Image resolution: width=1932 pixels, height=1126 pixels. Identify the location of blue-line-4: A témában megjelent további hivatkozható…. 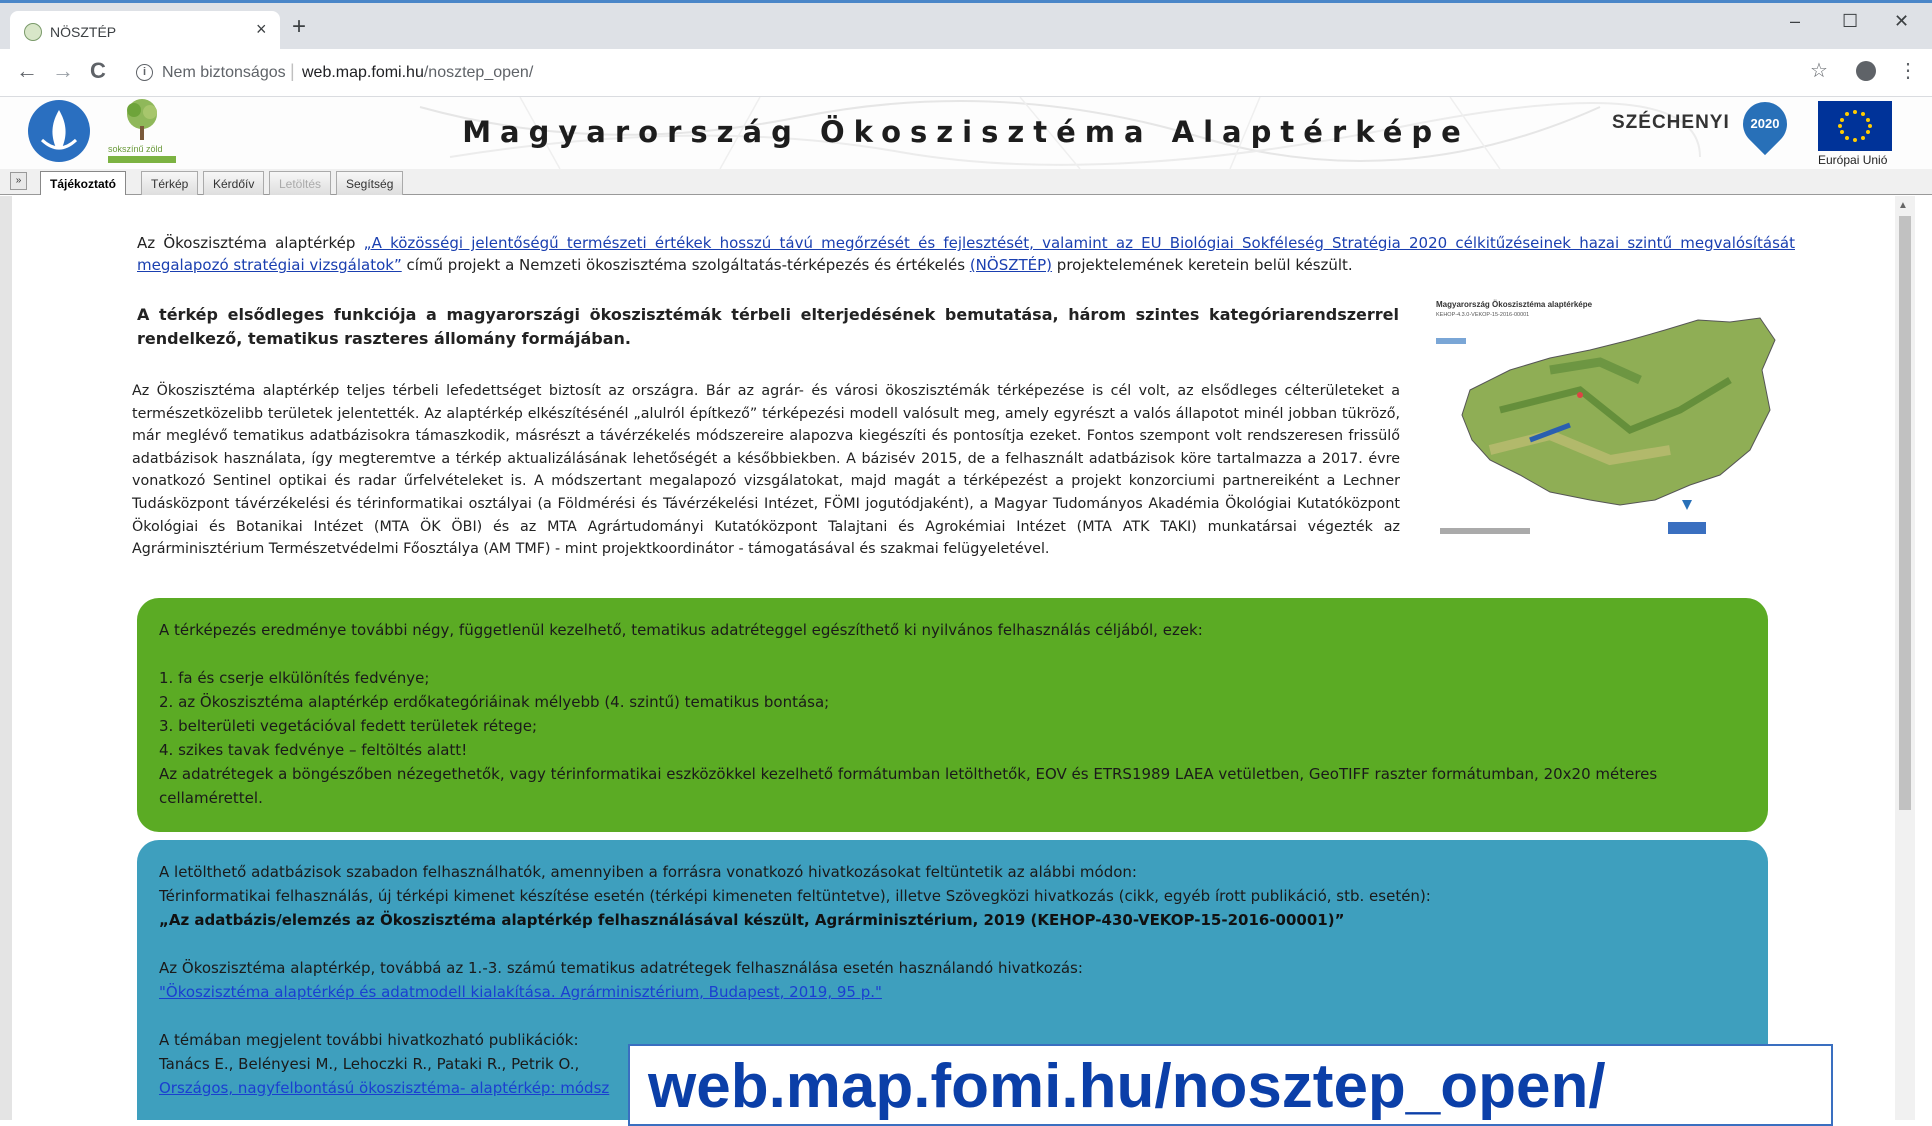
(369, 1040).